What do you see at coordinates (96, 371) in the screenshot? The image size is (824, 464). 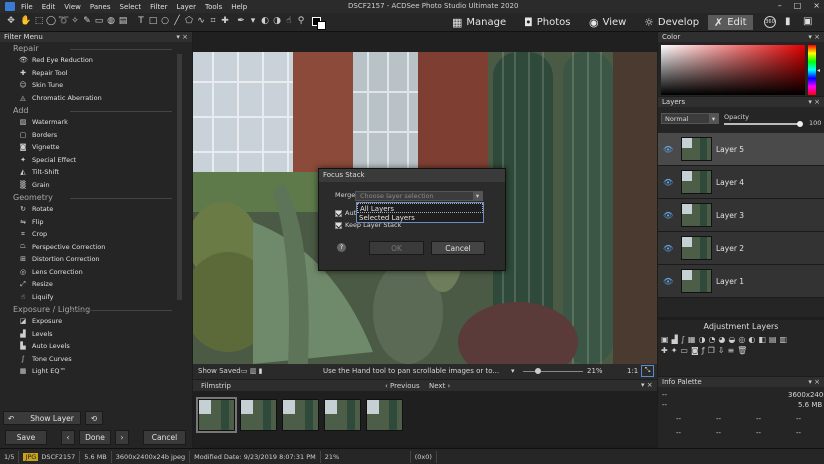 I see `filter-light-eq: ▦ Light EQ™` at bounding box center [96, 371].